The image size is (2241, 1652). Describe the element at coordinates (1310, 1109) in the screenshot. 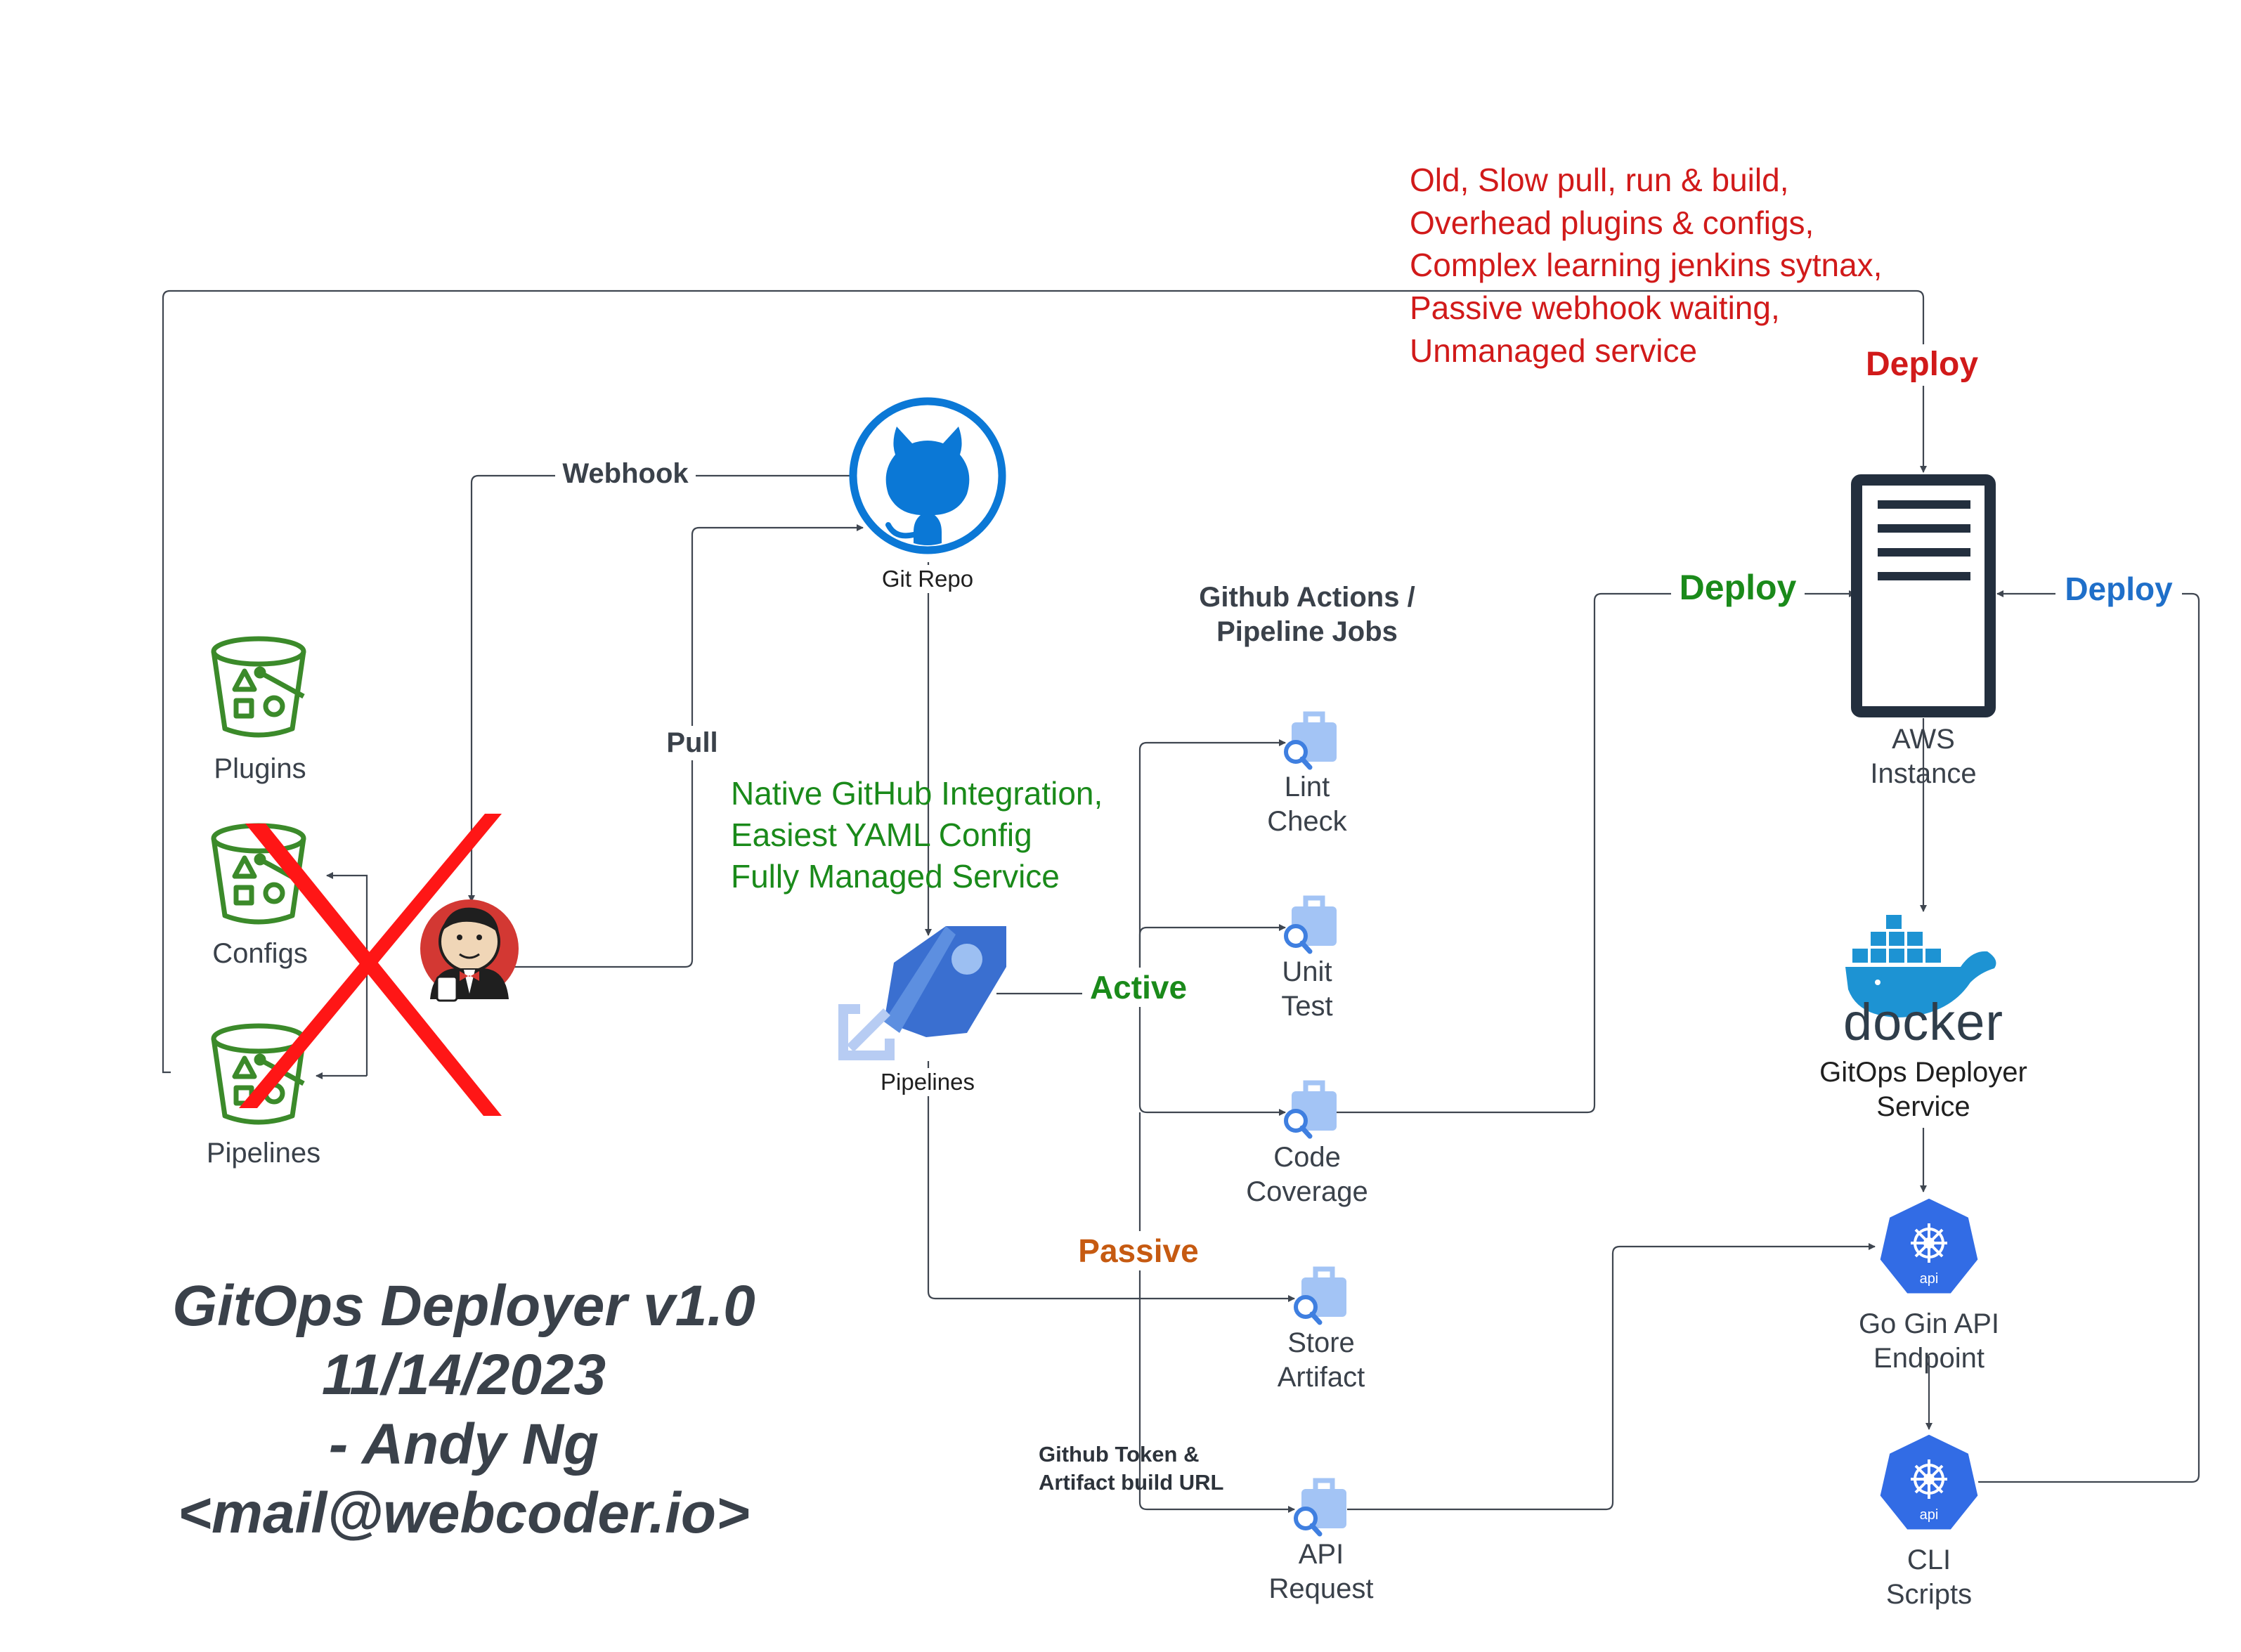

I see `code-coverage-job-icon` at that location.